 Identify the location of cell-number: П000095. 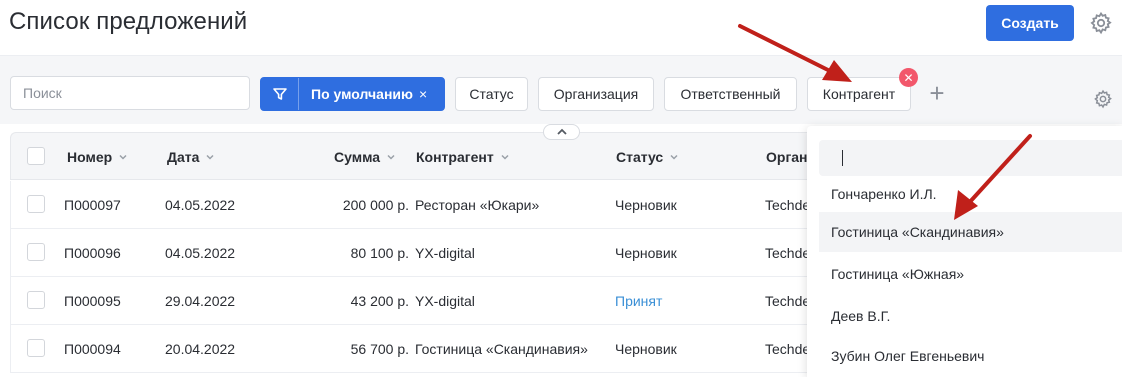
(92, 301).